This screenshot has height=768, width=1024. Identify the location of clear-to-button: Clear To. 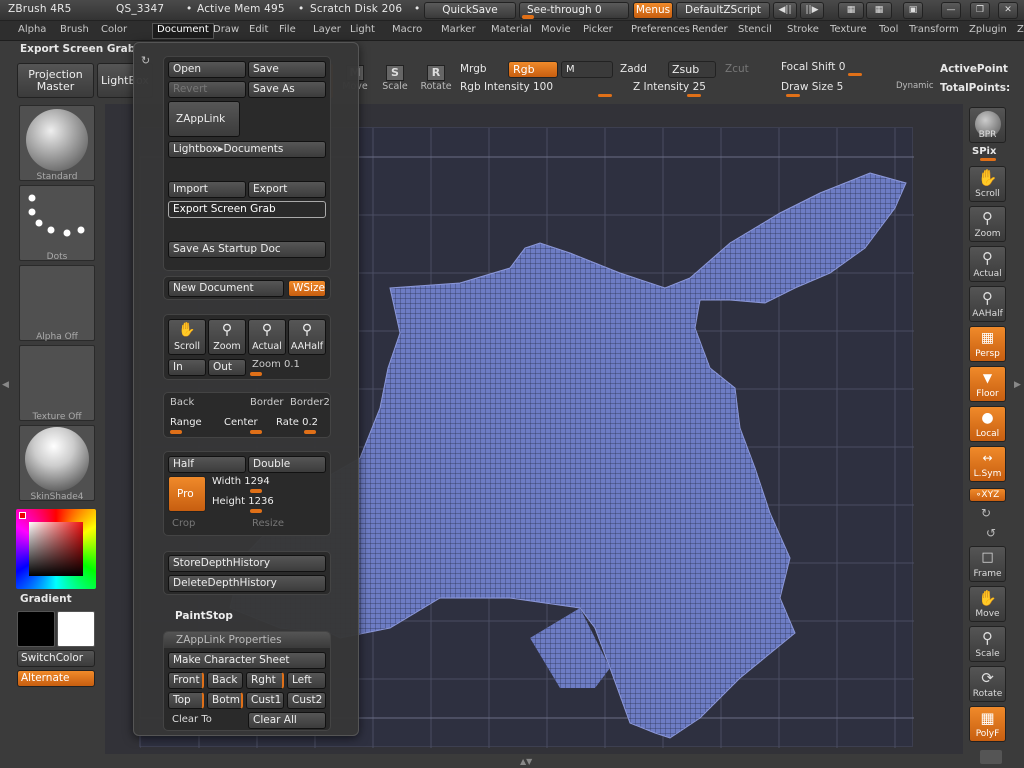
(192, 719).